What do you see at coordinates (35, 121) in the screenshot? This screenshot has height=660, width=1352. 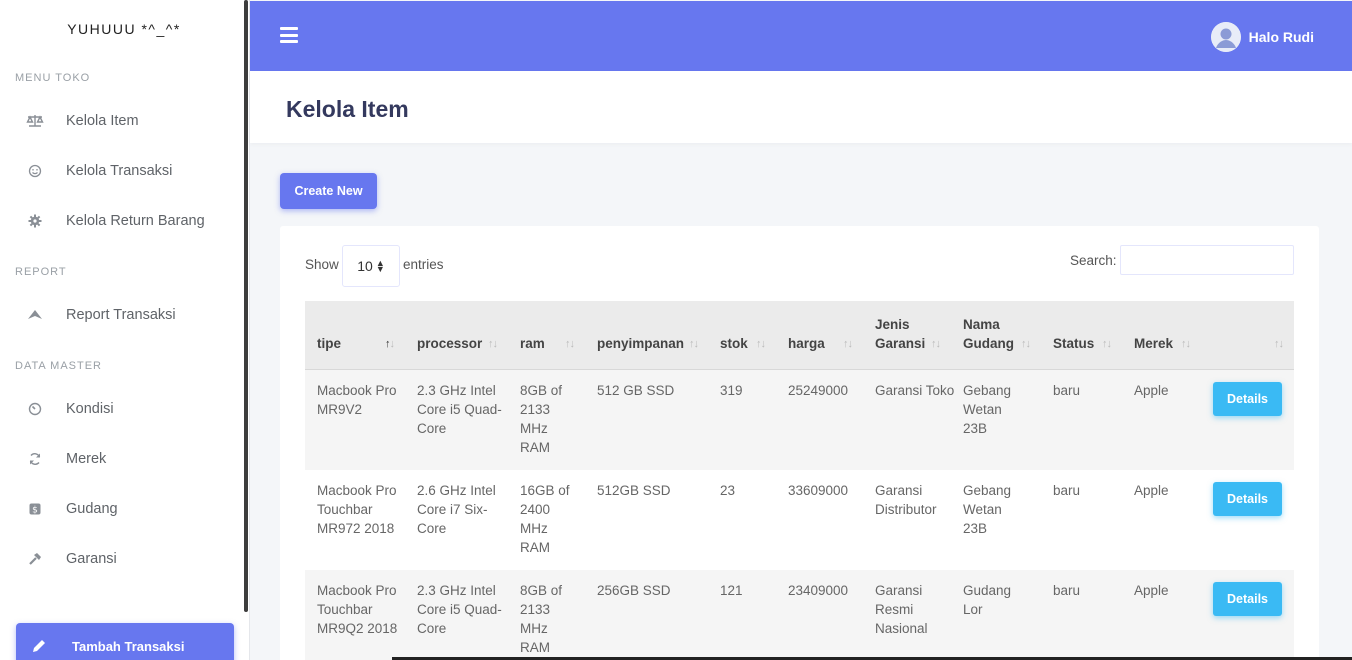 I see `balance-scale-icon` at bounding box center [35, 121].